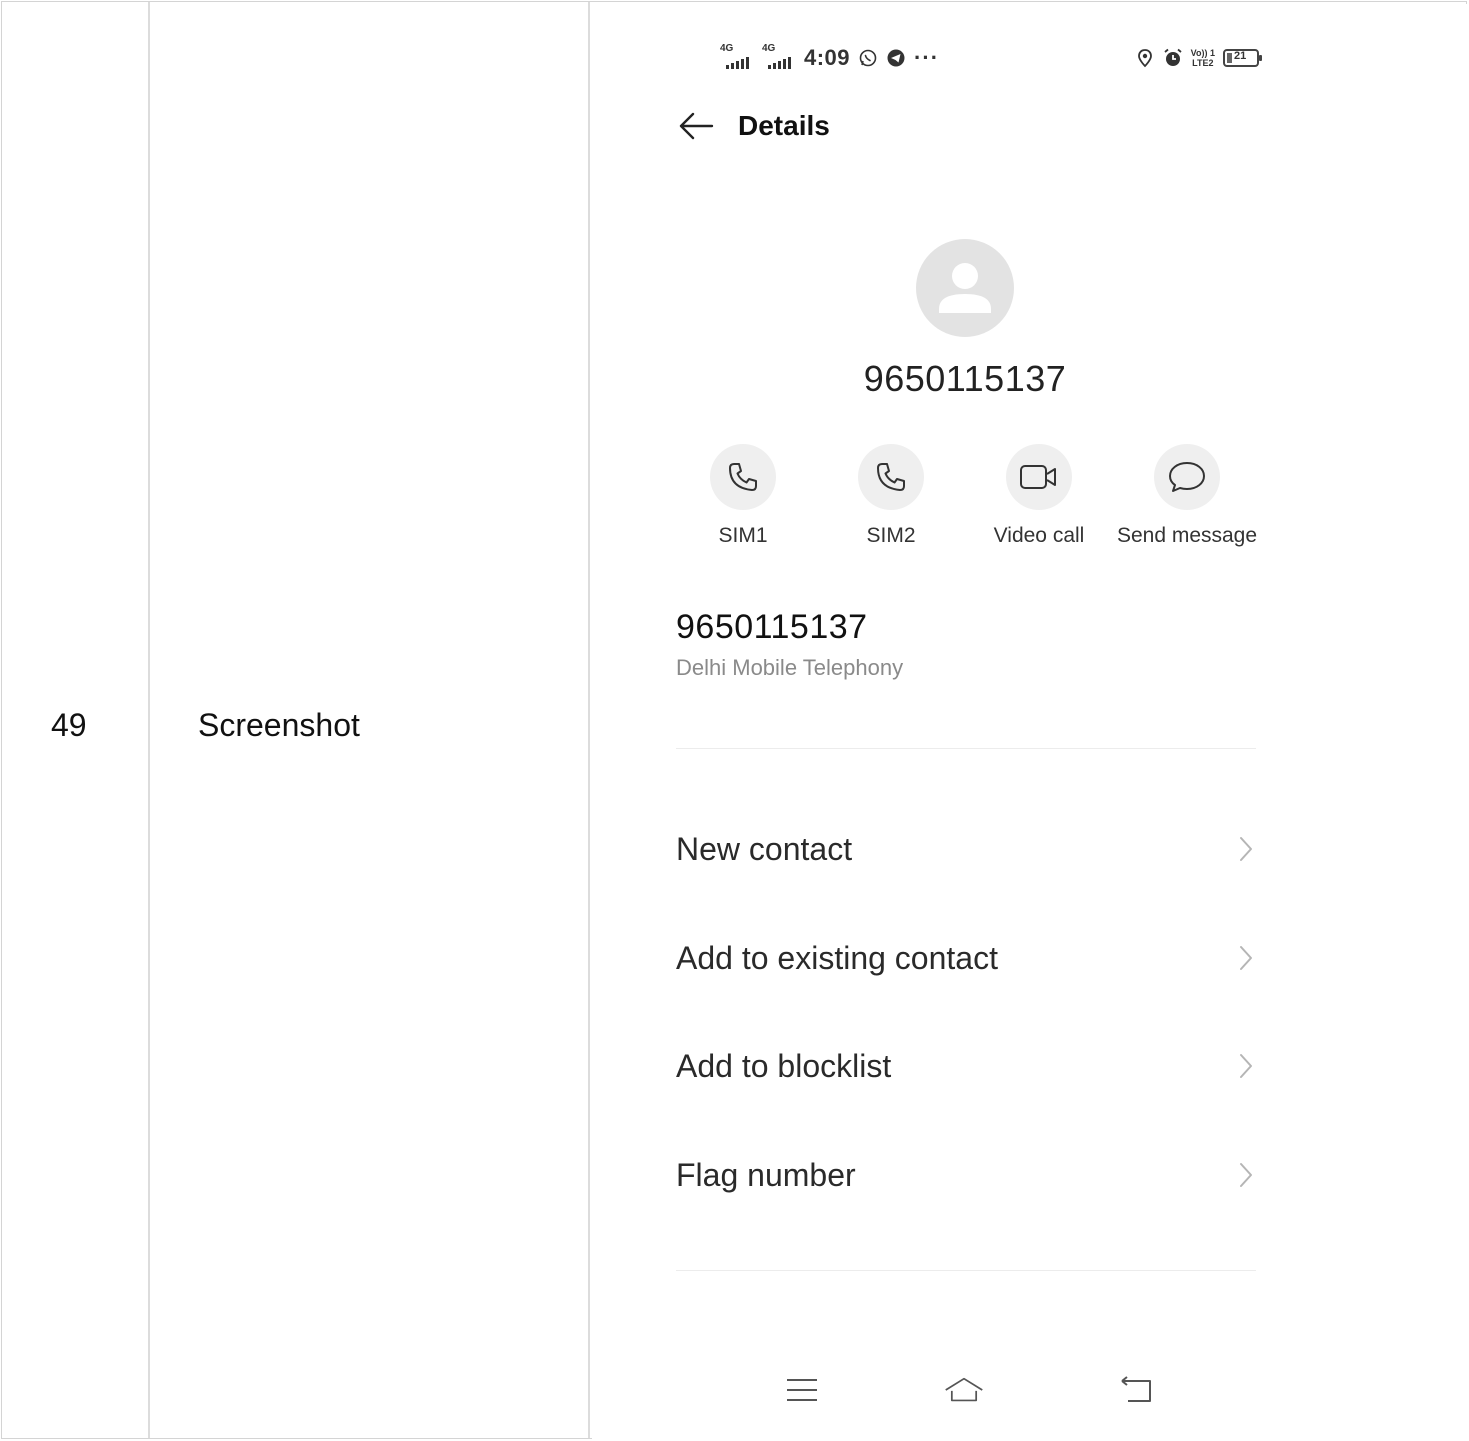 The width and height of the screenshot is (1469, 1441). I want to click on carrier-name: Delhi Mobile Telephony, so click(790, 667).